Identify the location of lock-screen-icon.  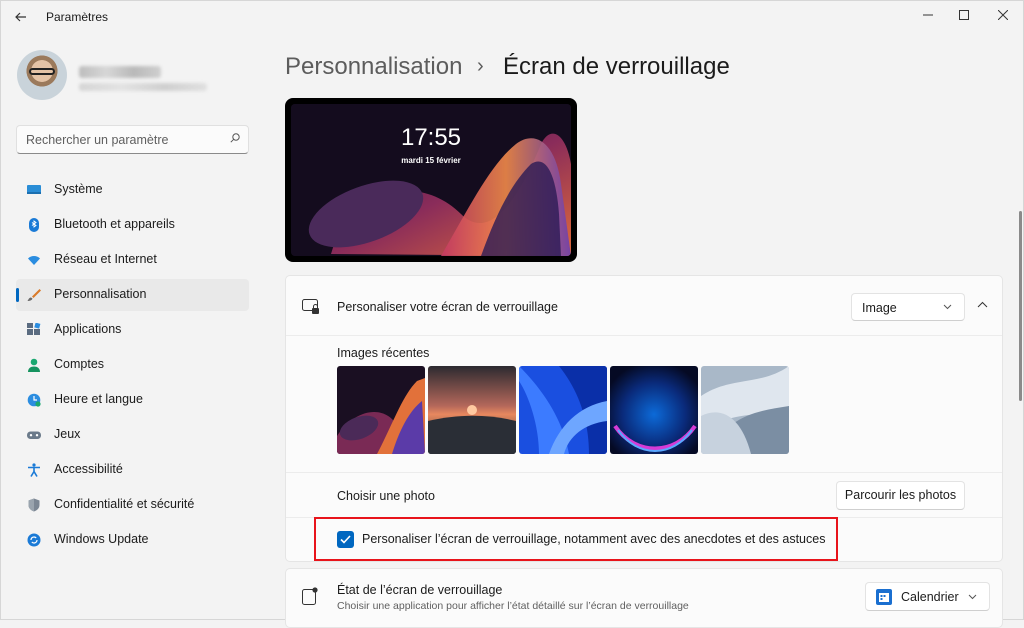
(310, 306).